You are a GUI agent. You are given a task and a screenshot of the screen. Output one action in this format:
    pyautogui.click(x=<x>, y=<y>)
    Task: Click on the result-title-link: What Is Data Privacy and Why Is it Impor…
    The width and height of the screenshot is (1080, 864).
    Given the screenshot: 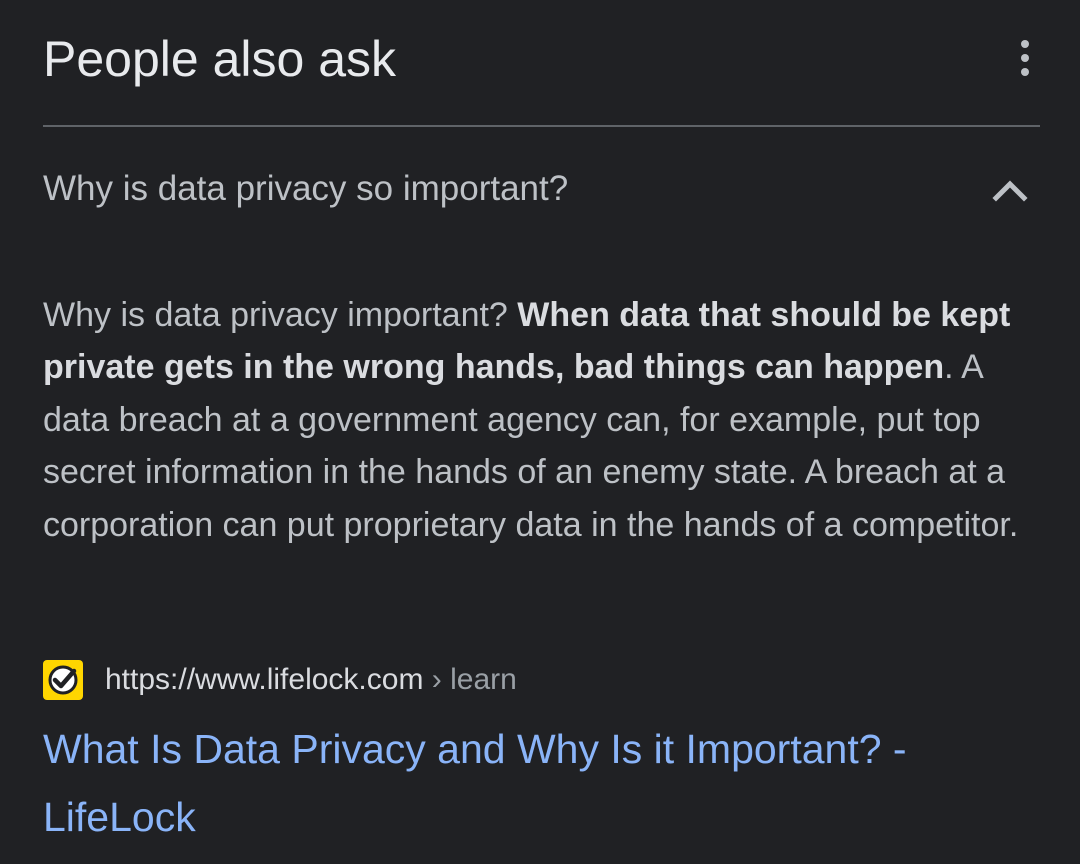 What is the action you would take?
    pyautogui.click(x=538, y=783)
    